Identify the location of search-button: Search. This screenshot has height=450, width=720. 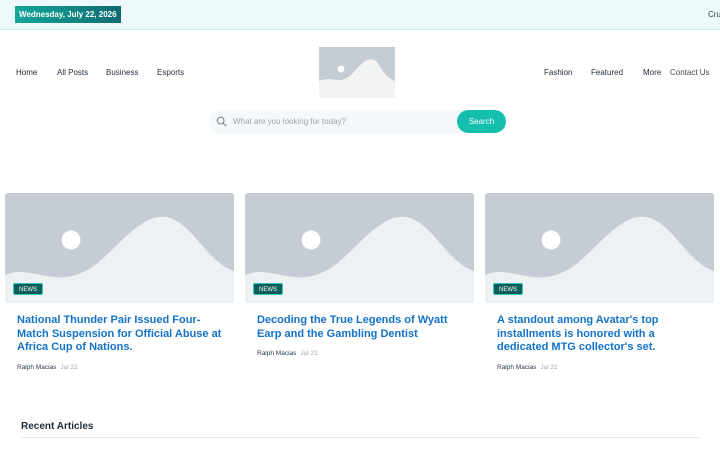
(481, 121).